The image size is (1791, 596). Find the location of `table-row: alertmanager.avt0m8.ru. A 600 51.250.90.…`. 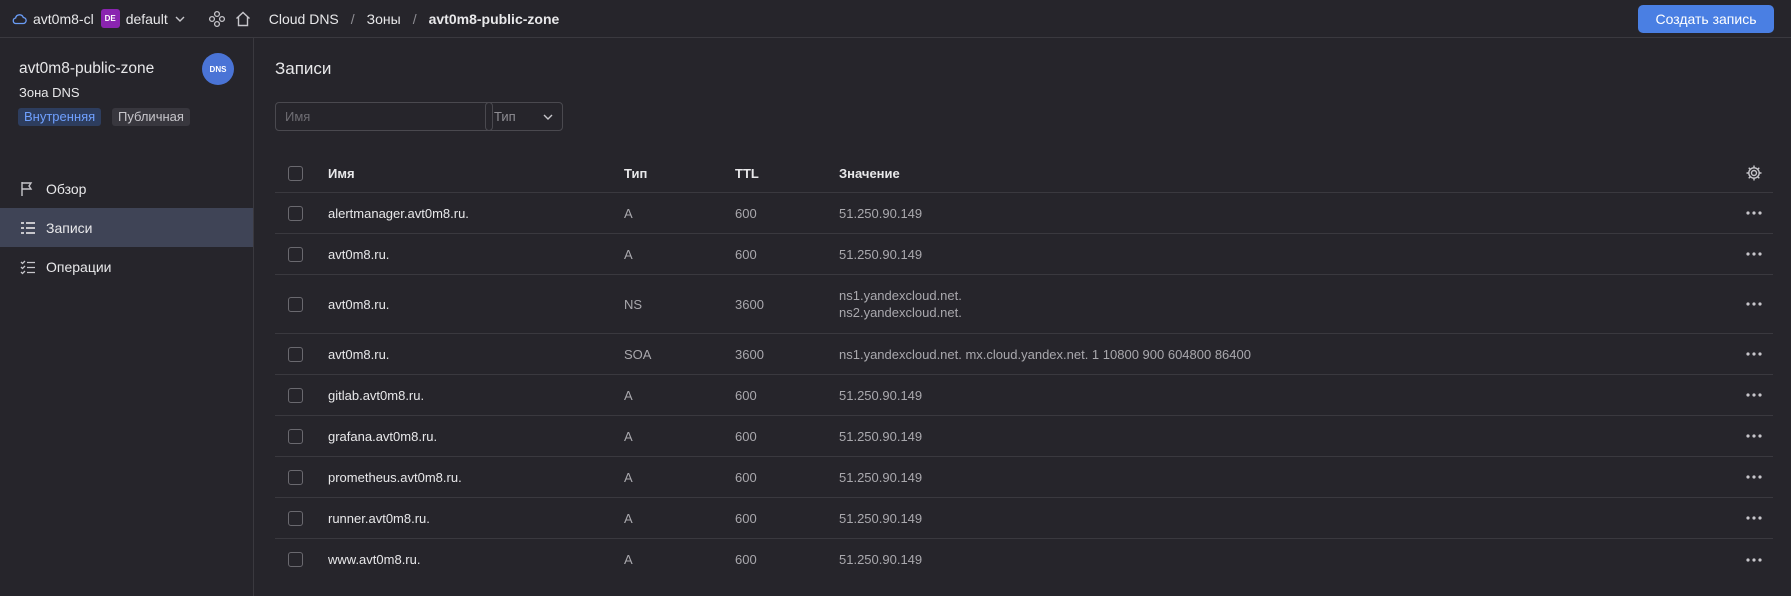

table-row: alertmanager.avt0m8.ru. A 600 51.250.90.… is located at coordinates (1024, 213).